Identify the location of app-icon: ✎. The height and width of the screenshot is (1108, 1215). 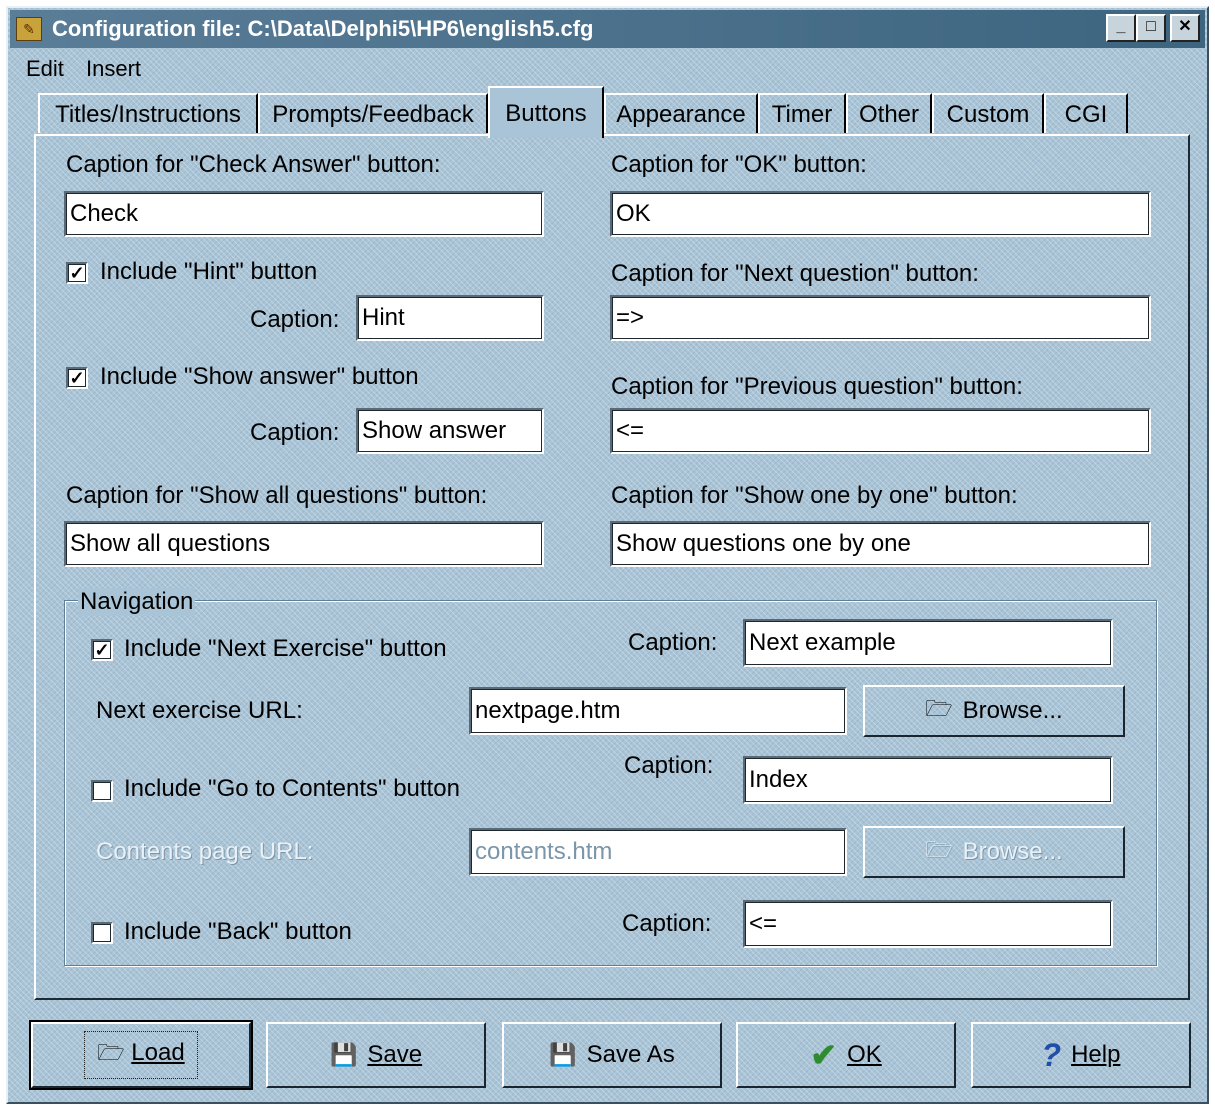
(29, 29).